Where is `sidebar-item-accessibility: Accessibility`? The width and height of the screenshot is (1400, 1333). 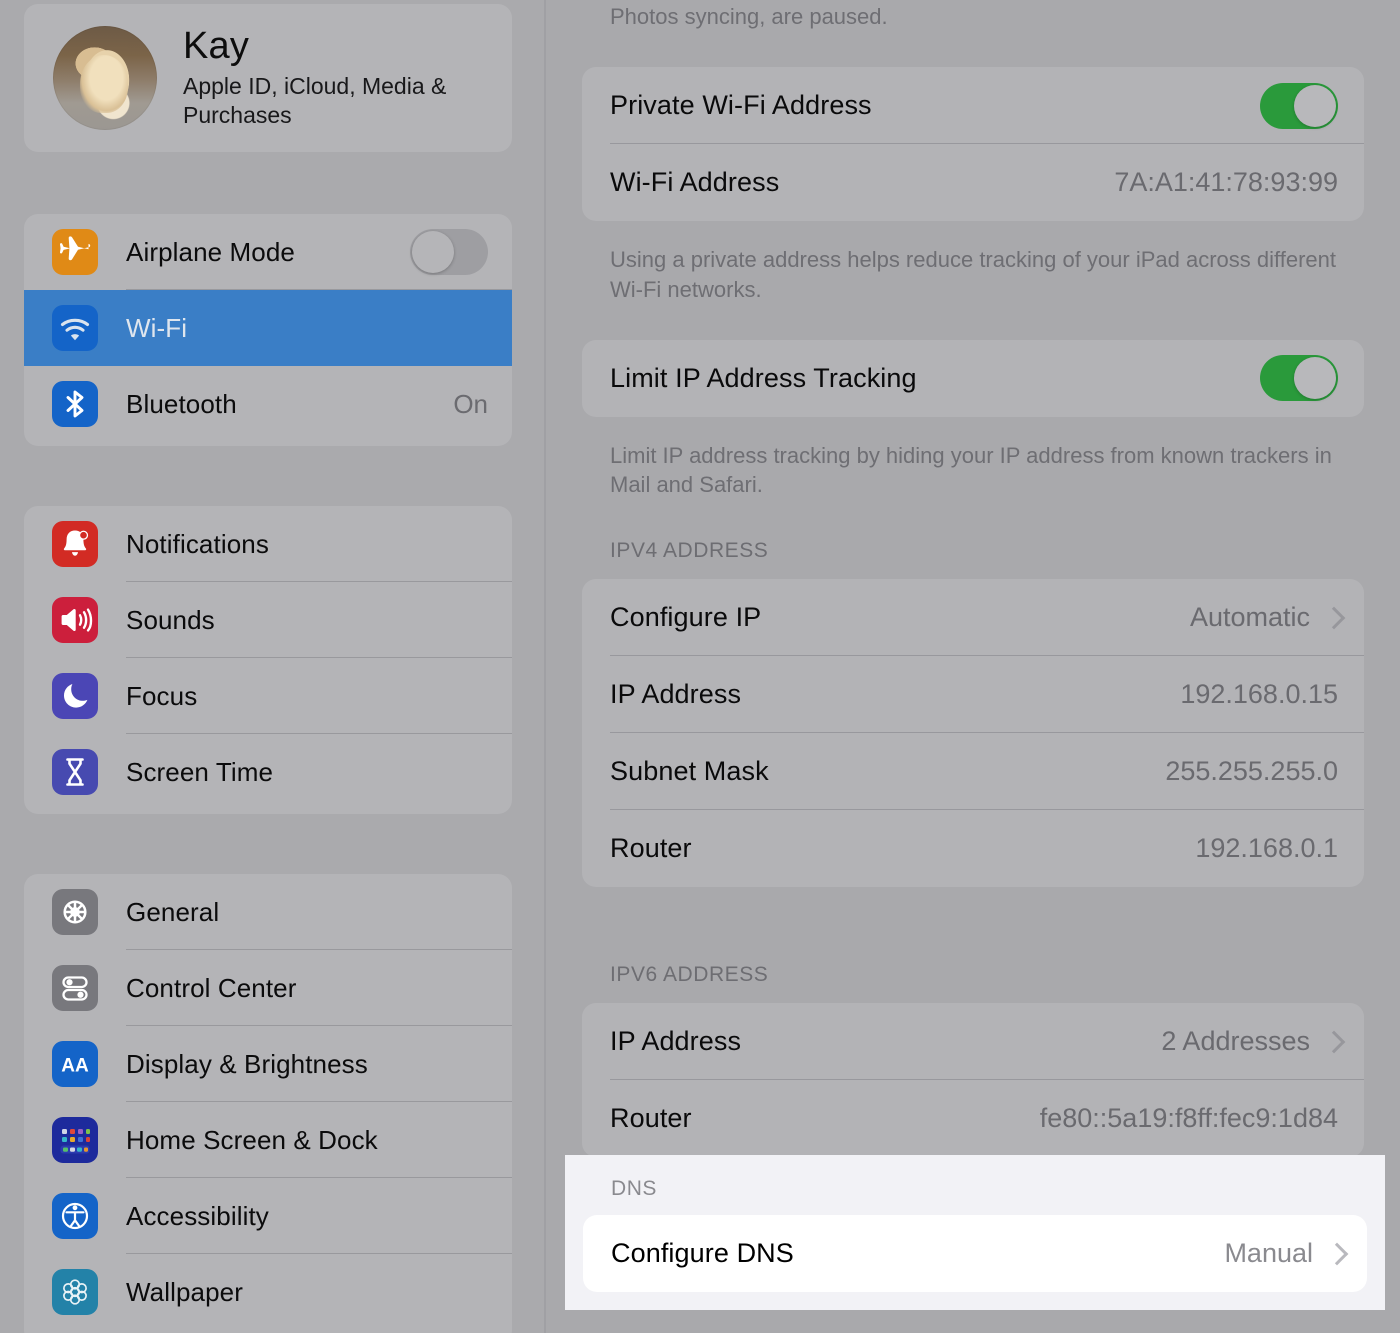 sidebar-item-accessibility: Accessibility is located at coordinates (268, 1216).